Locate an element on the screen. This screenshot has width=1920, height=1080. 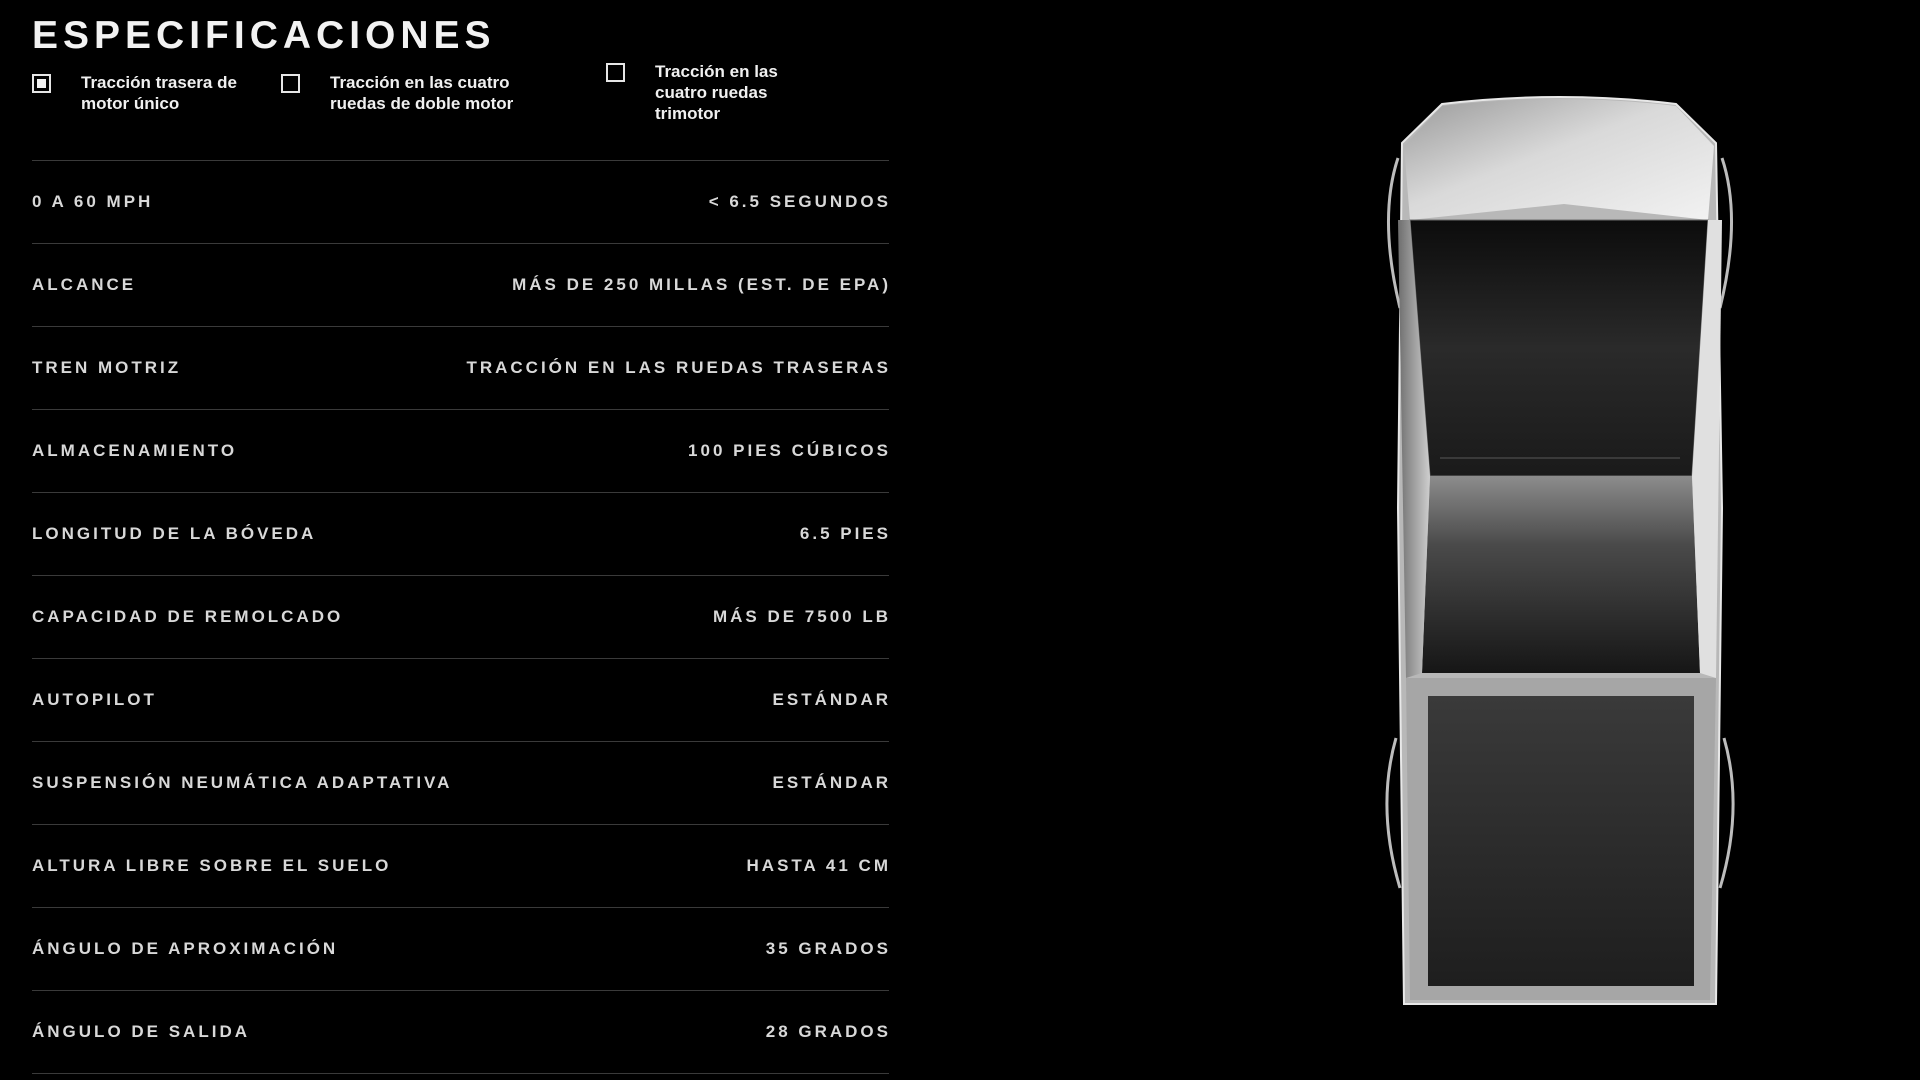
spec-value: MÁS DE 250 MILLAS (EST. DE EPA) is located at coordinates (701, 284).